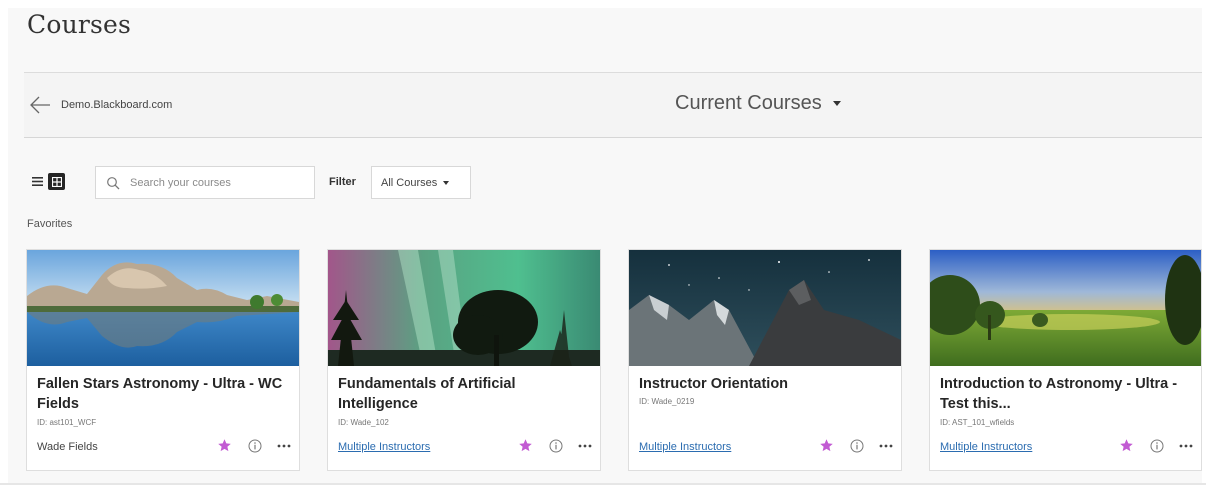 Image resolution: width=1206 pixels, height=485 pixels. What do you see at coordinates (977, 422) in the screenshot?
I see `course-id: ID: AST_101_wfields` at bounding box center [977, 422].